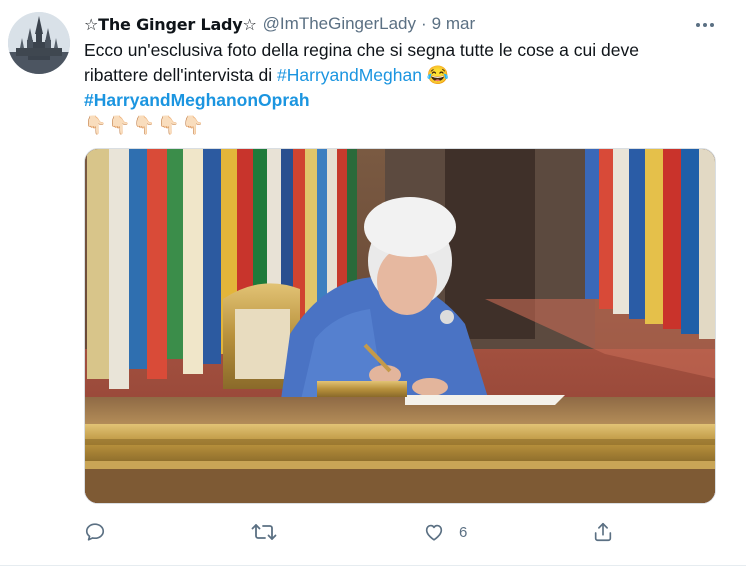 The height and width of the screenshot is (570, 746). I want to click on share-icon, so click(603, 532).